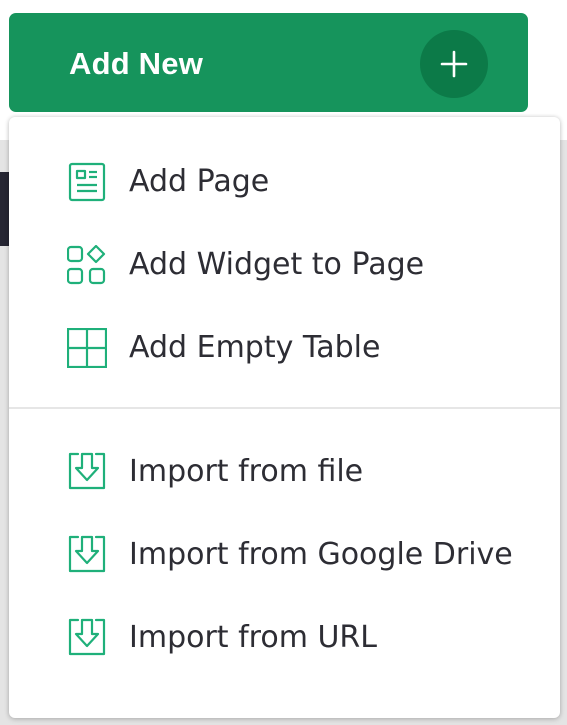 The width and height of the screenshot is (567, 725). What do you see at coordinates (255, 347) in the screenshot?
I see `menu-item-label: Add Empty Table` at bounding box center [255, 347].